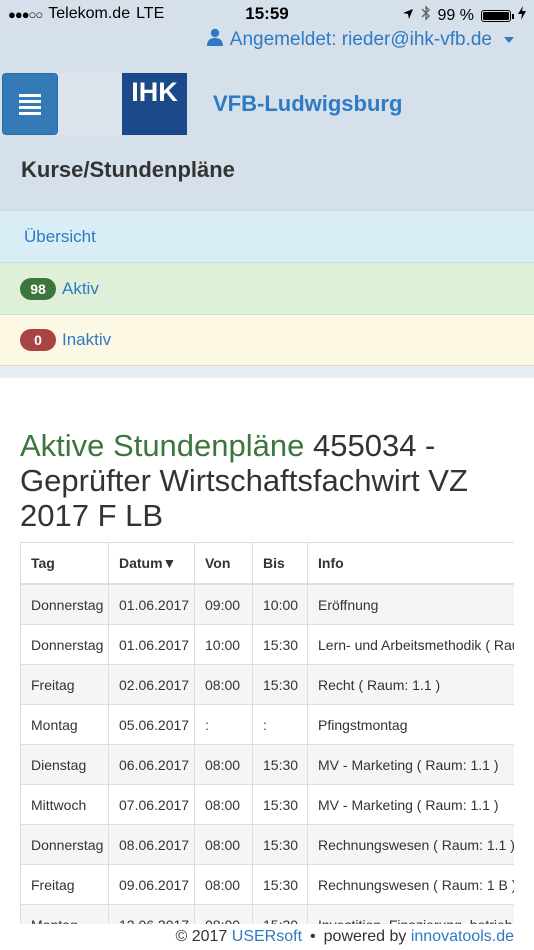 The height and width of the screenshot is (950, 534). Describe the element at coordinates (365, 936) in the screenshot. I see `footer-powered-label: powered by` at that location.